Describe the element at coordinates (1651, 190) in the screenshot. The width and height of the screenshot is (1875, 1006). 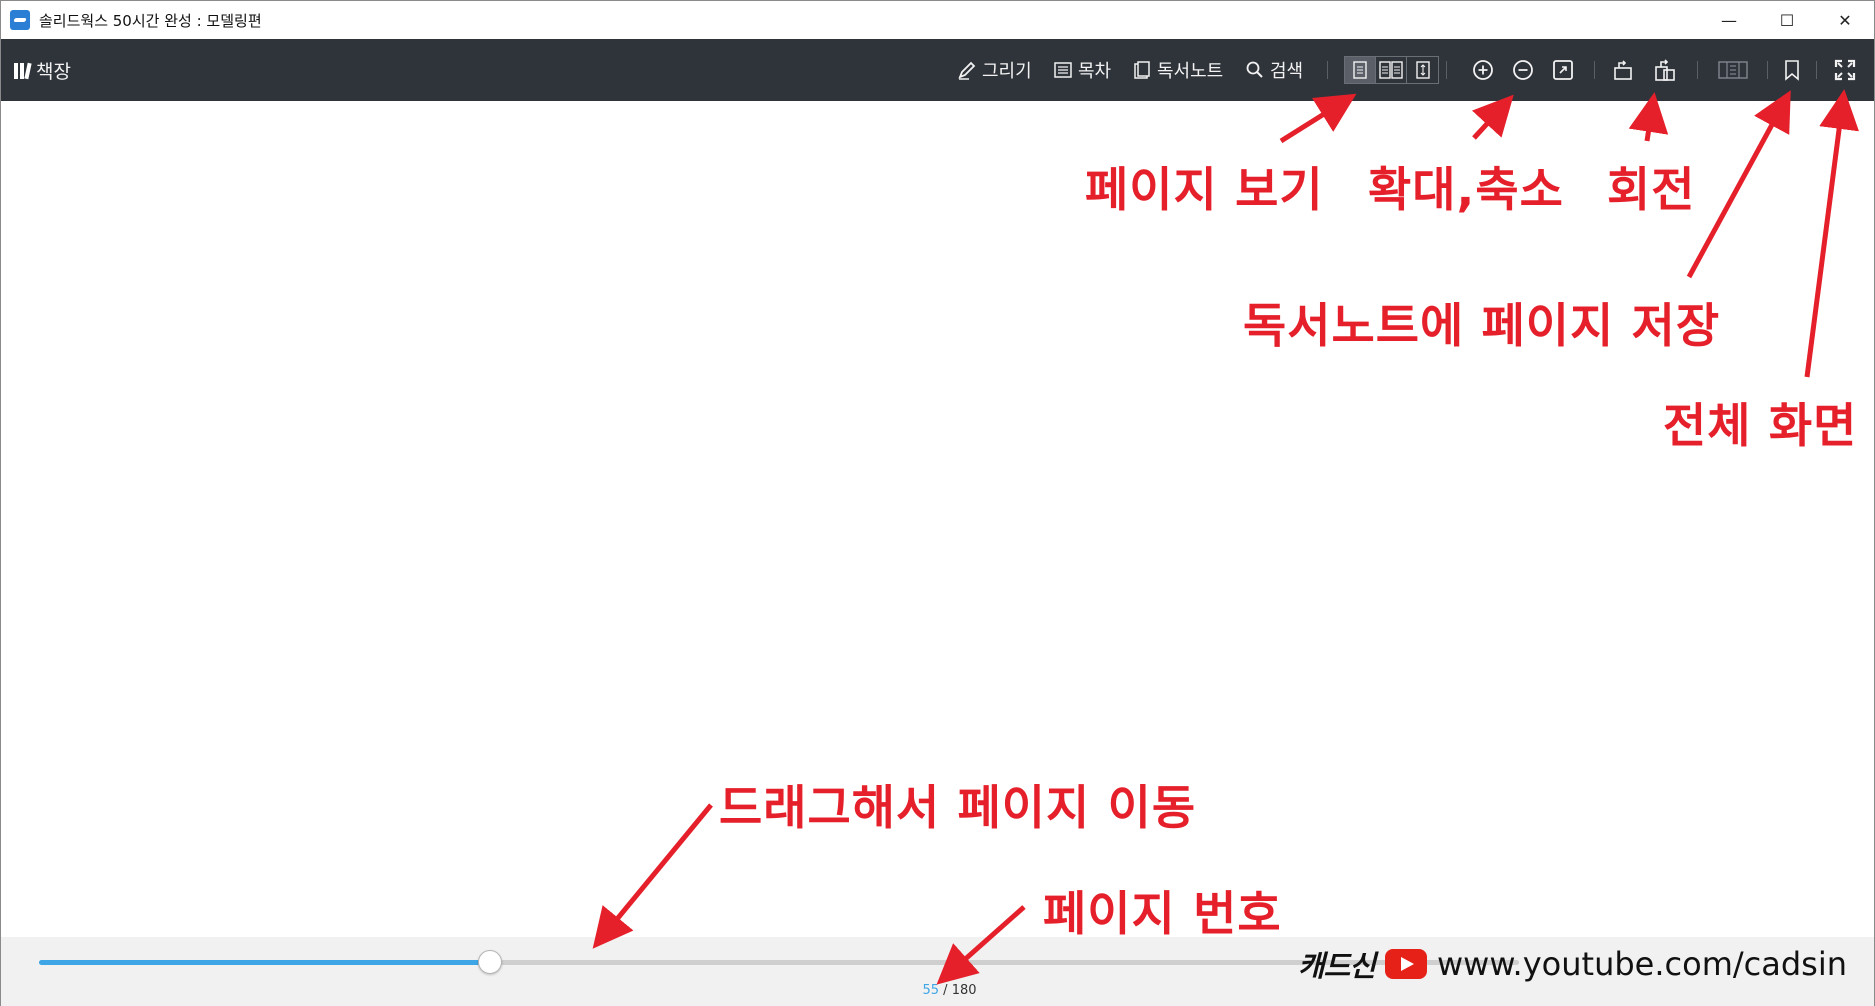
I see `label-rotate: 회전` at that location.